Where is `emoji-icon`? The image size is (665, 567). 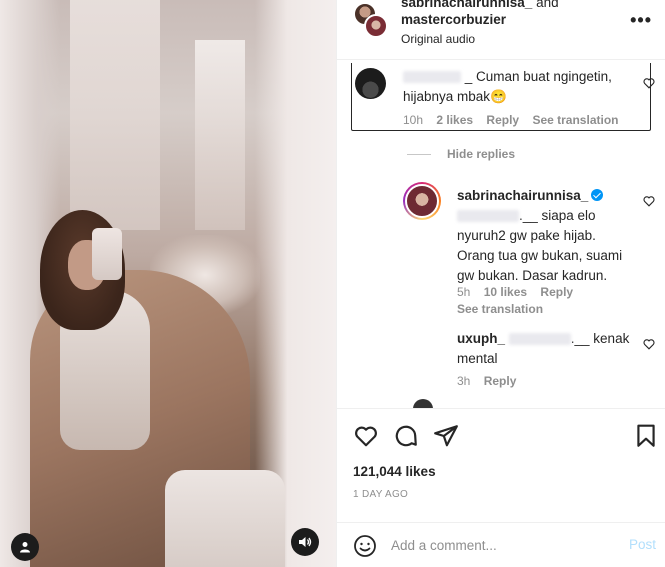
emoji-icon is located at coordinates (365, 546).